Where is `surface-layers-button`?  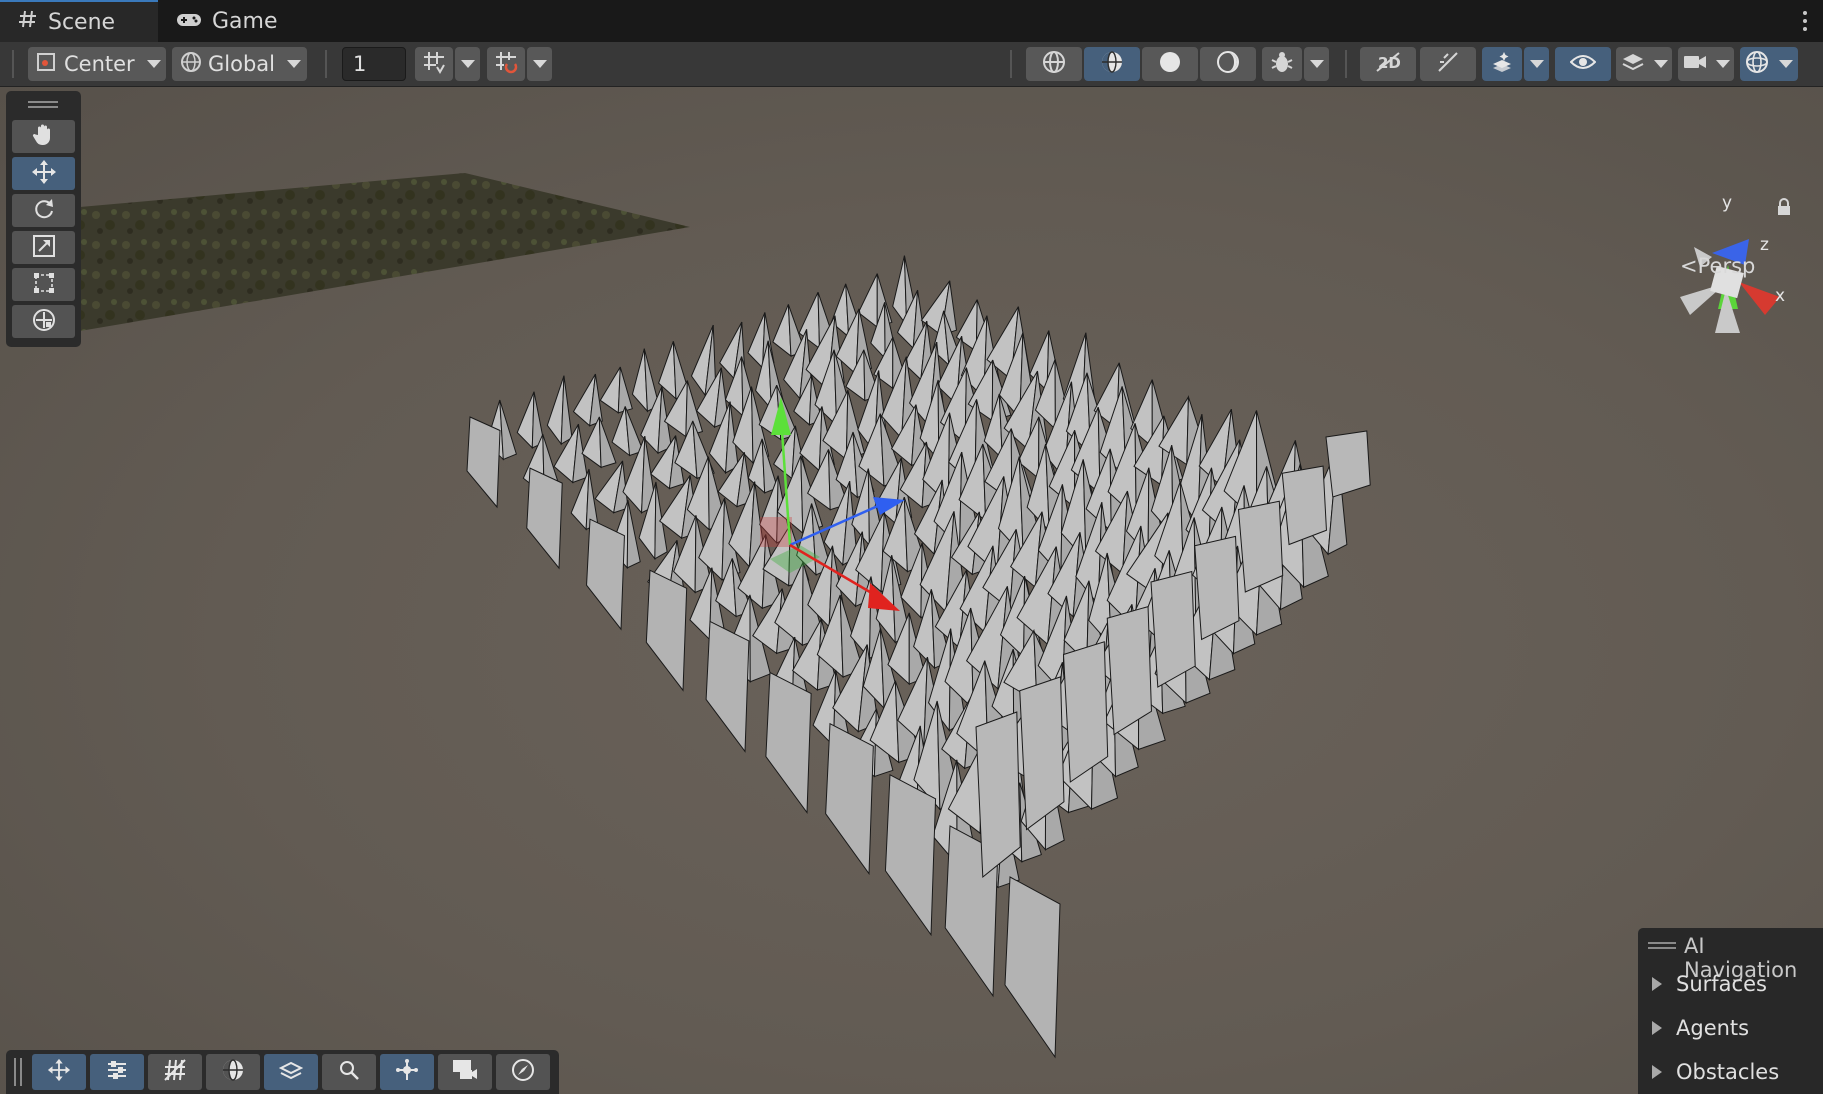 surface-layers-button is located at coordinates (291, 1072).